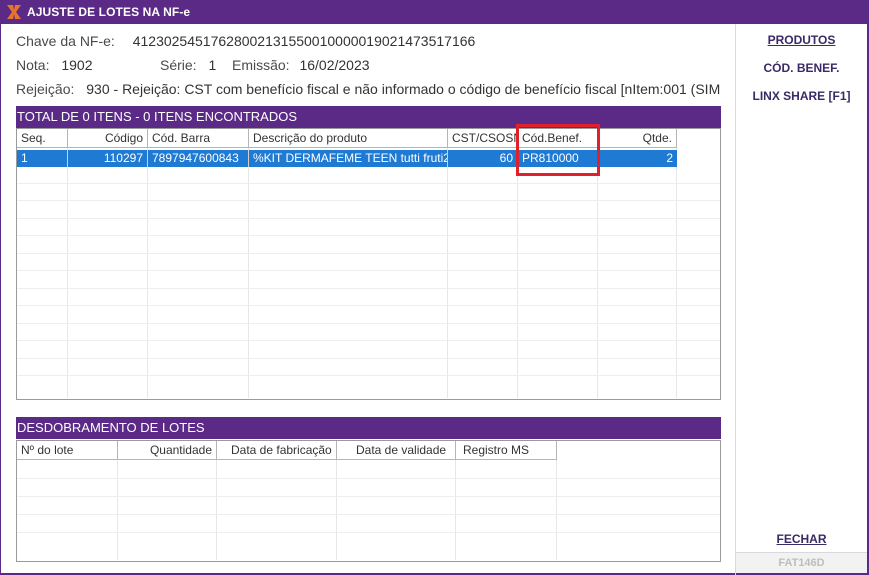  Describe the element at coordinates (65, 41) in the screenshot. I see `chave-label: Chave da NF-e:` at that location.